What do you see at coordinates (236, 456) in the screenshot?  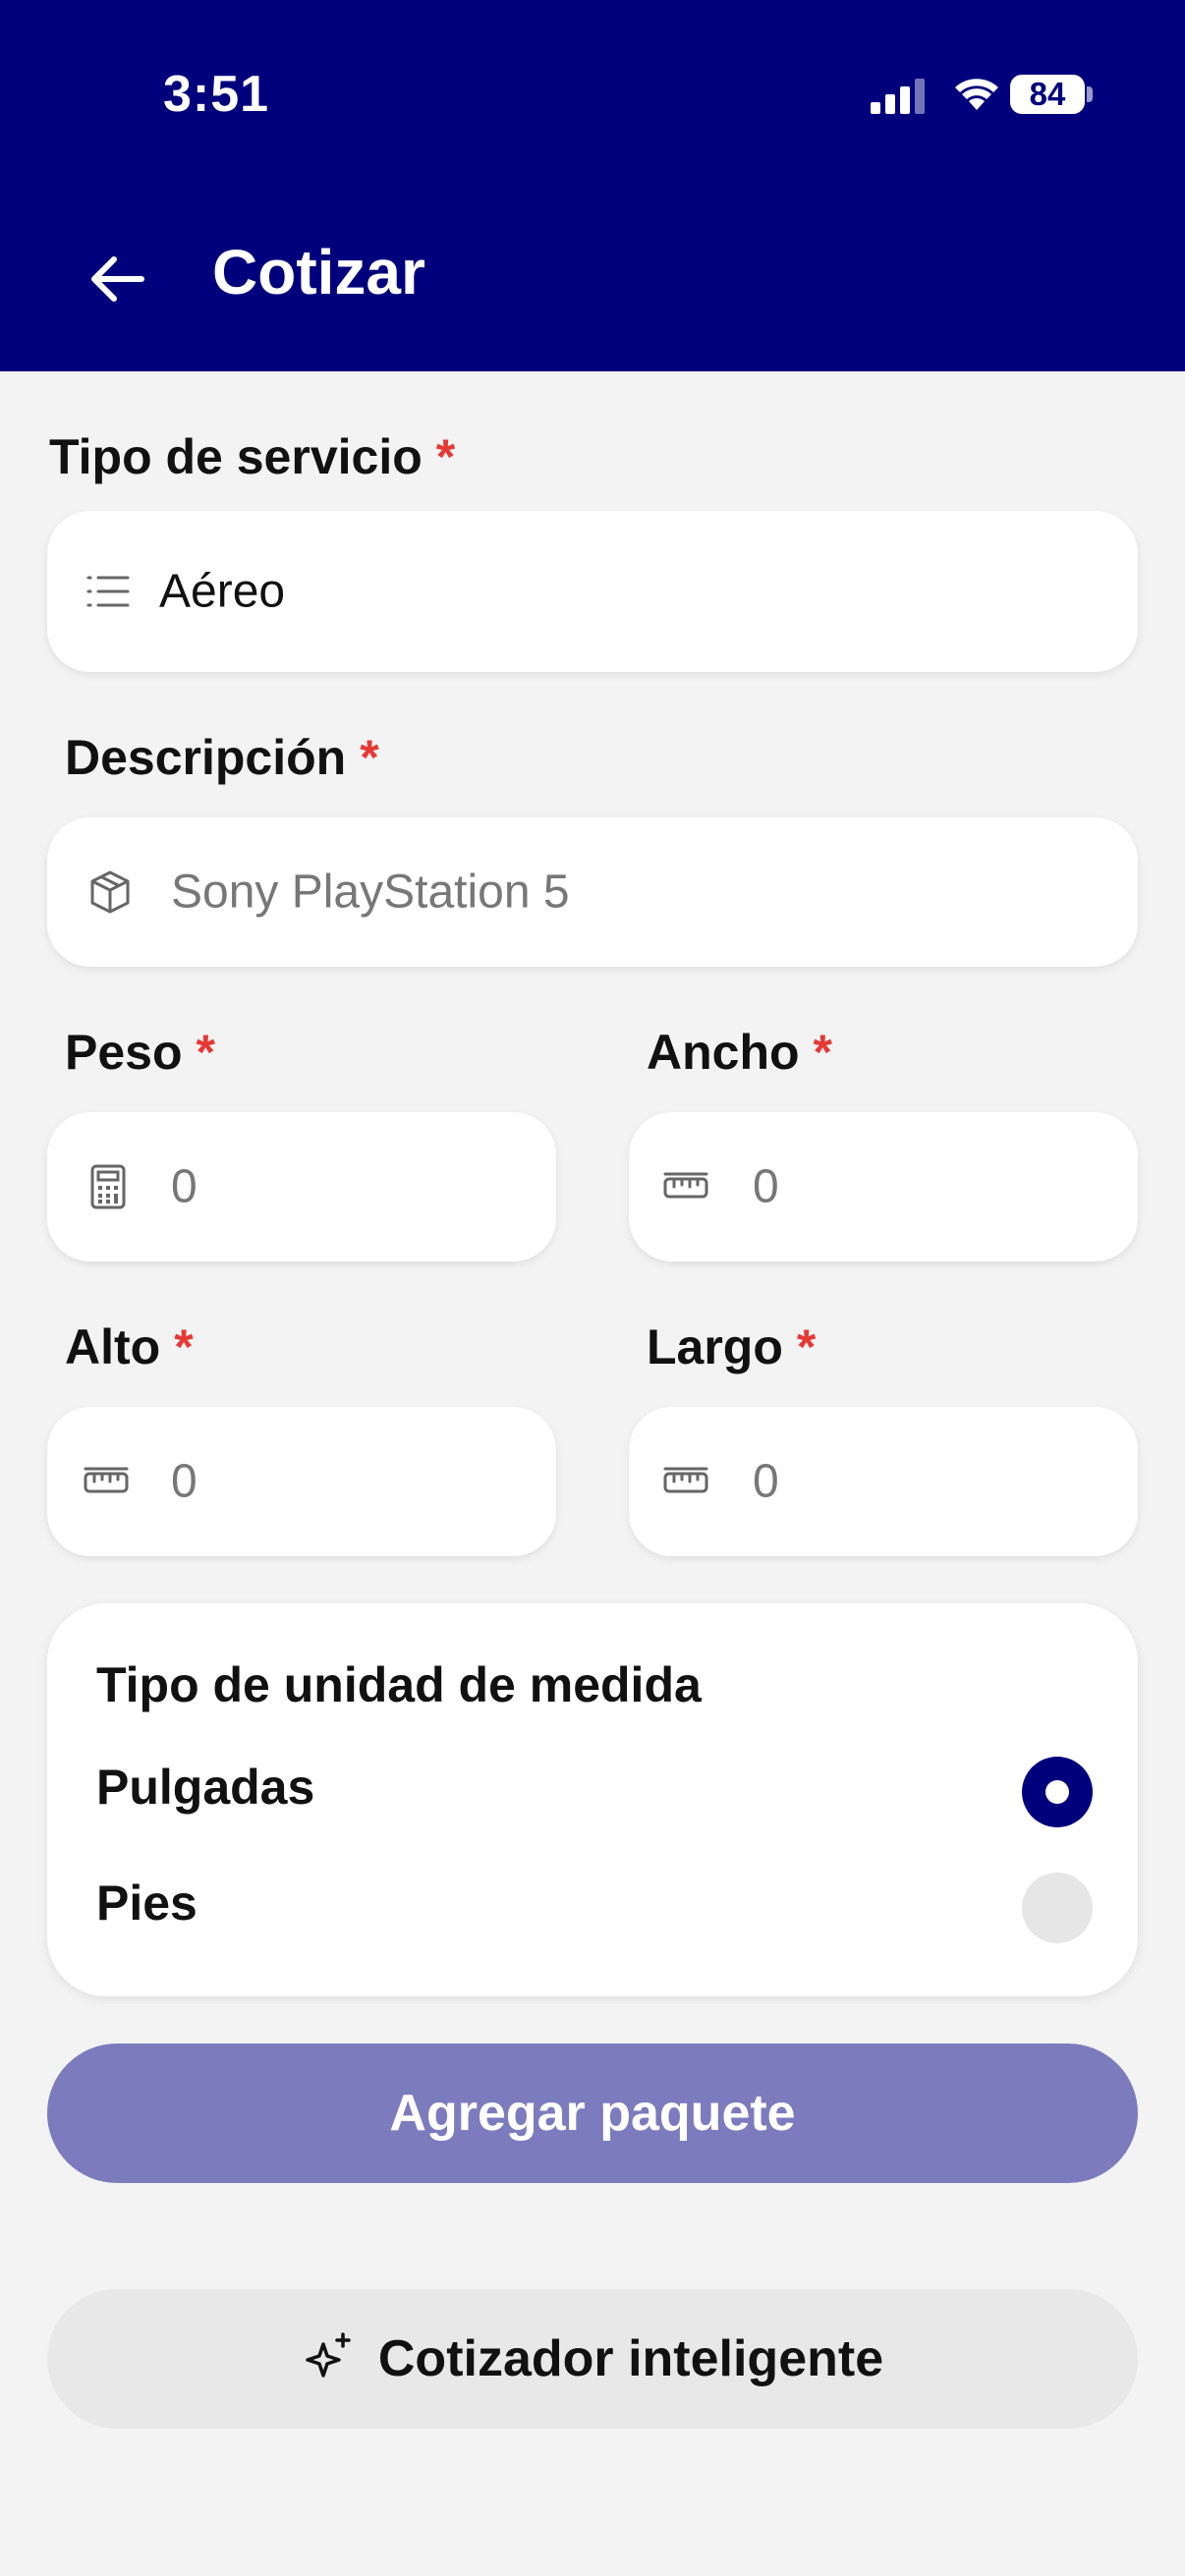 I see `service-type-label-text: Tipo de servicio` at bounding box center [236, 456].